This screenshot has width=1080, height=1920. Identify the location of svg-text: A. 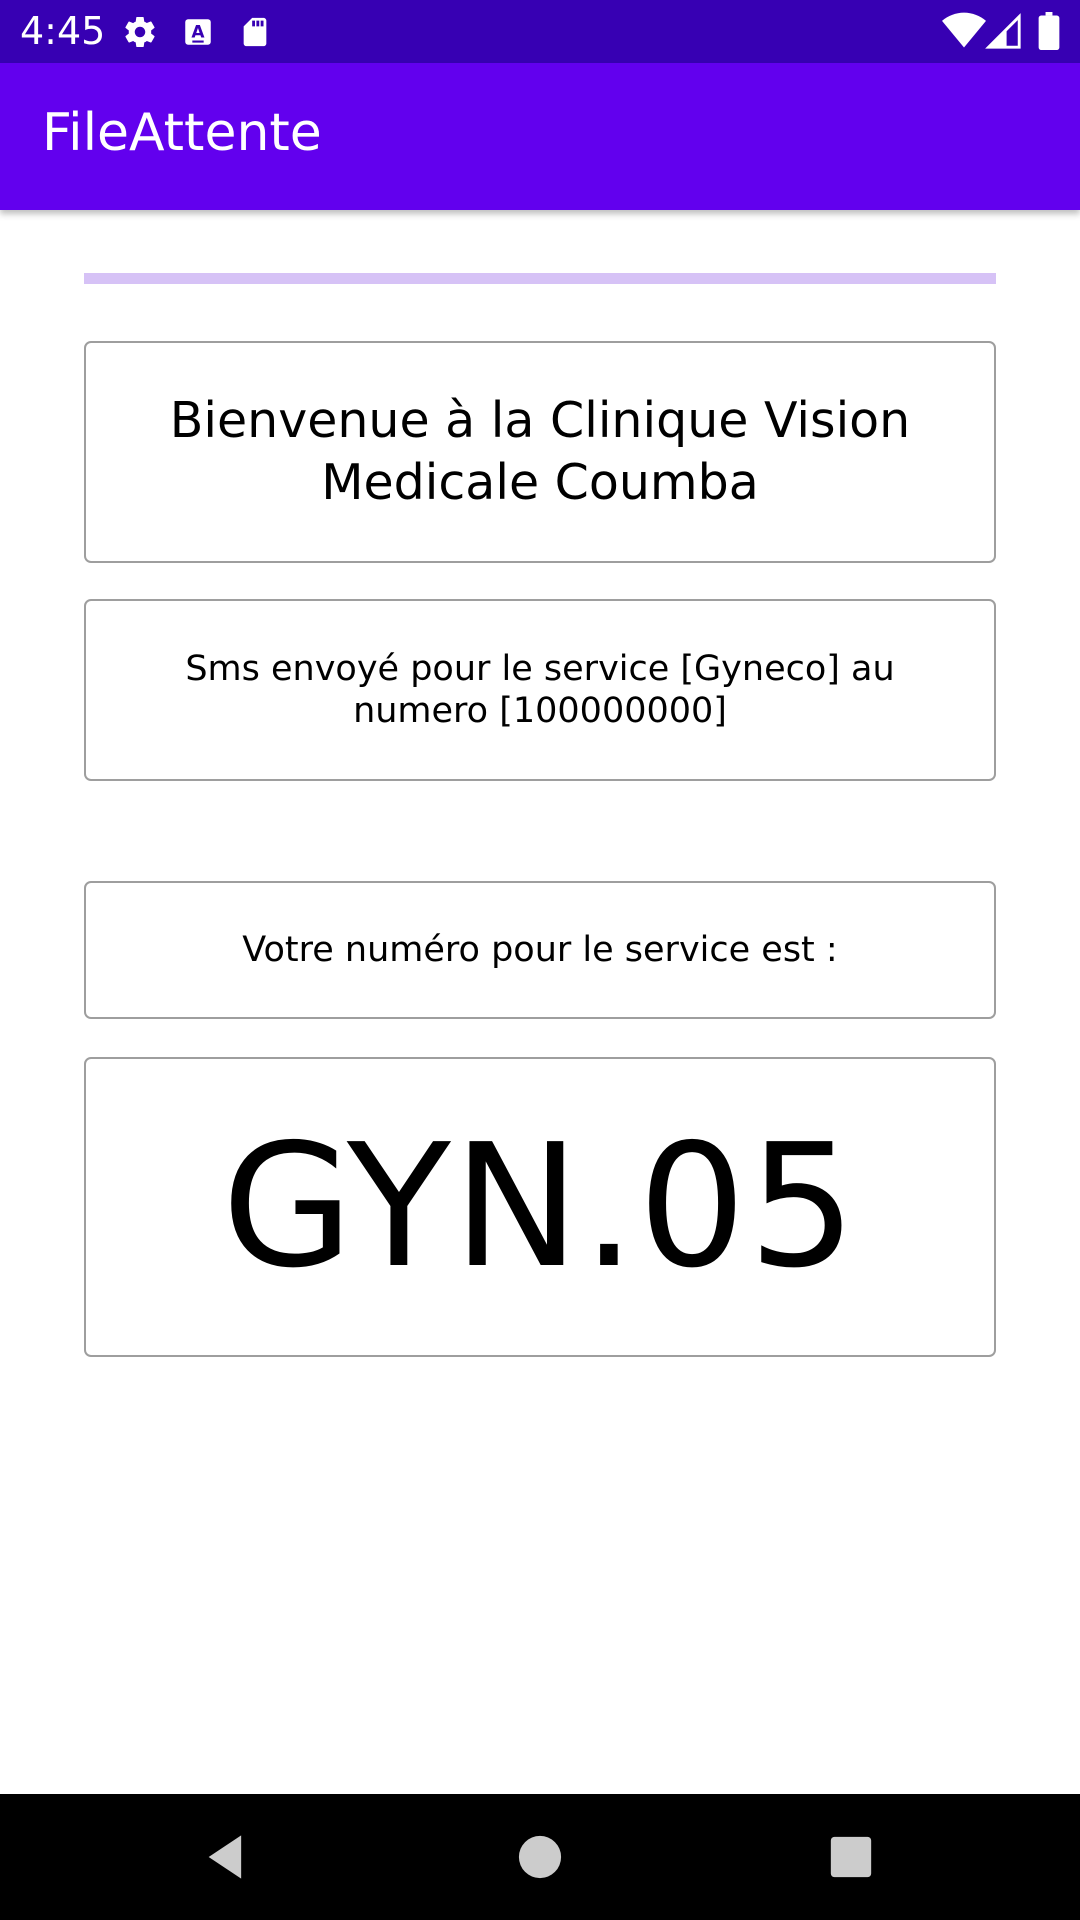
(198, 33).